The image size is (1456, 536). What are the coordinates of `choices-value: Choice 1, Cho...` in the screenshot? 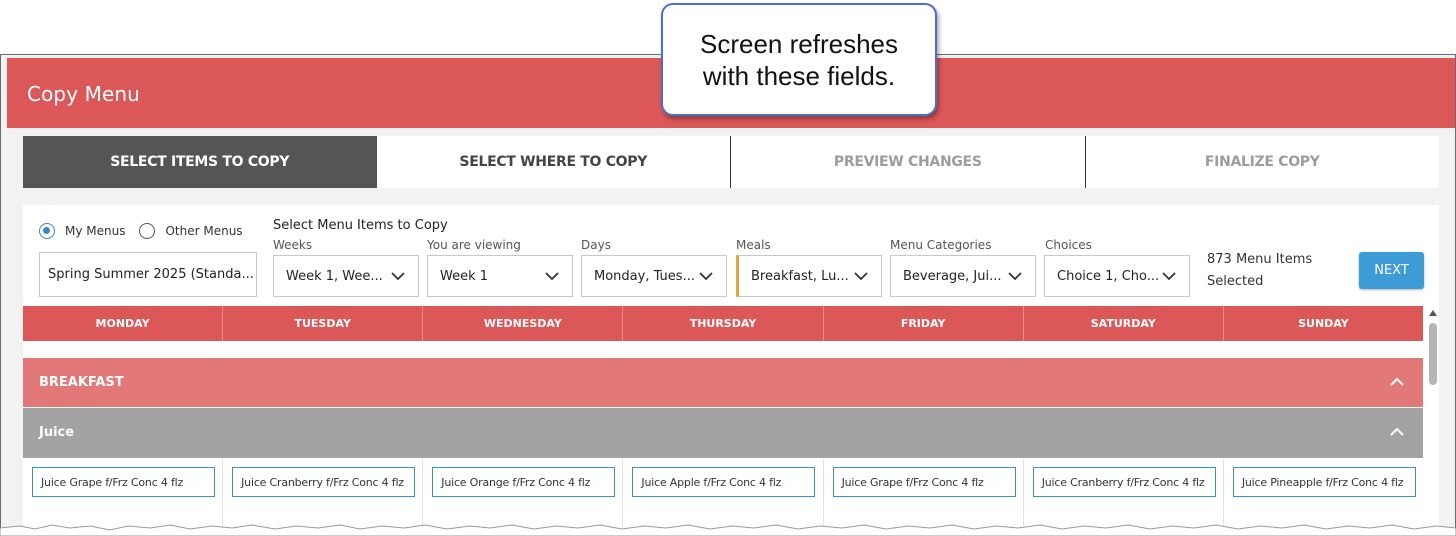 It's located at (1108, 276).